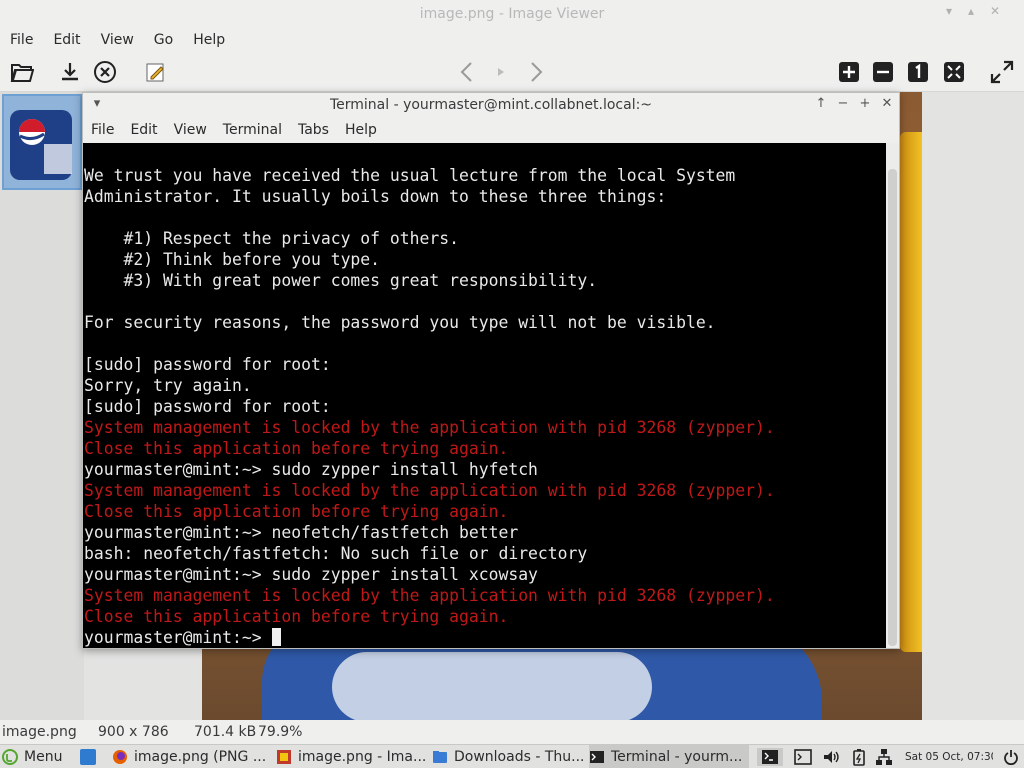 Image resolution: width=1024 pixels, height=768 pixels. What do you see at coordinates (536, 72) in the screenshot?
I see `next-image-icon` at bounding box center [536, 72].